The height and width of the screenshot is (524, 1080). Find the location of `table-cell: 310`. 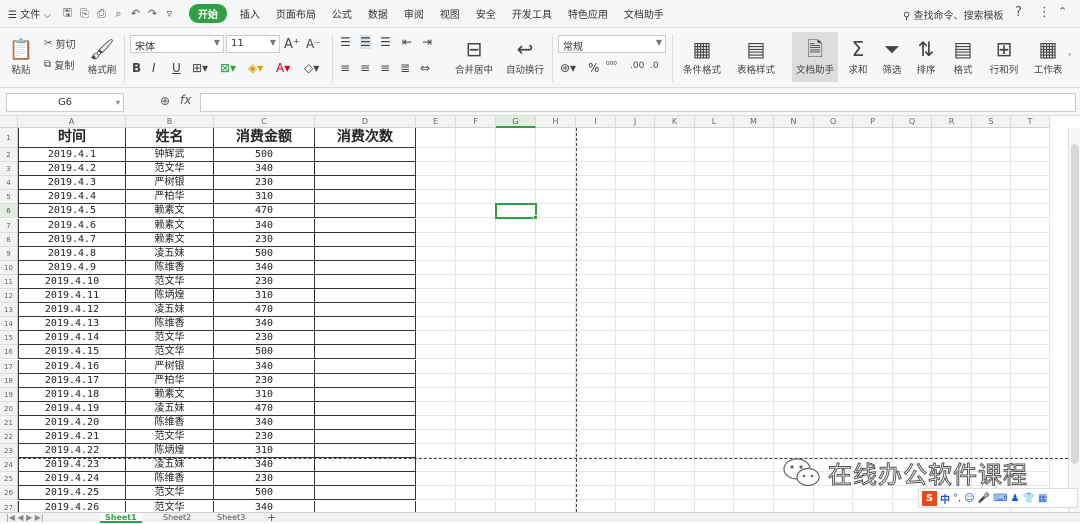

table-cell: 310 is located at coordinates (264, 296).